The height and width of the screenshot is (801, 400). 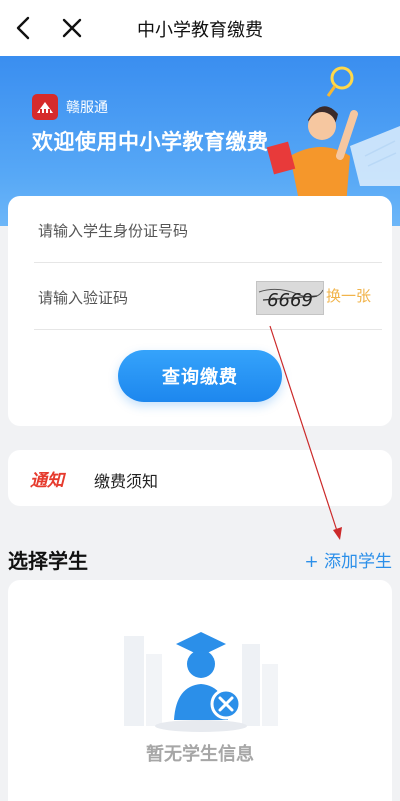 I want to click on add-student-button: + 添加学生, so click(x=348, y=559).